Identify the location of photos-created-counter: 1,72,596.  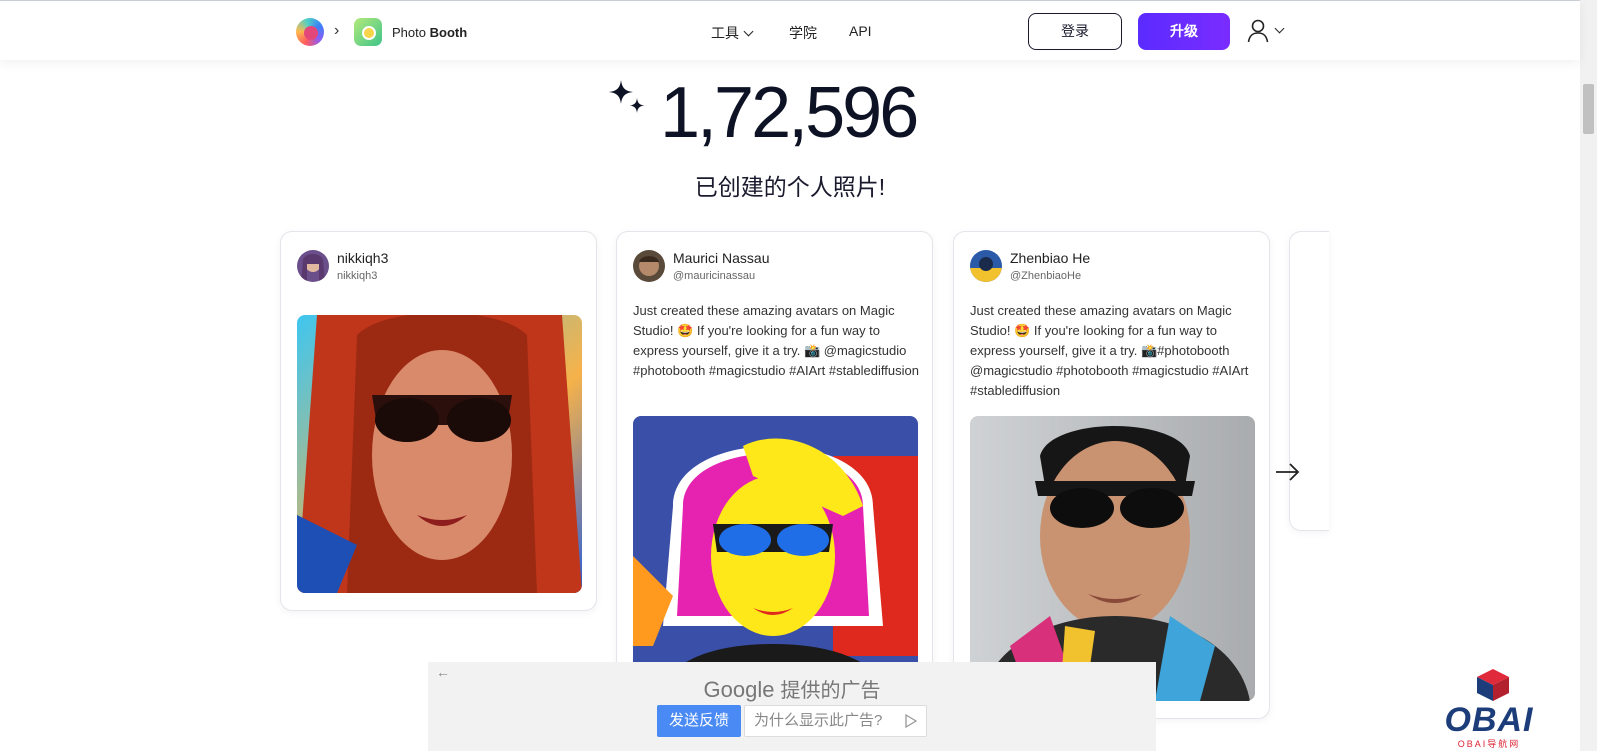
(789, 113).